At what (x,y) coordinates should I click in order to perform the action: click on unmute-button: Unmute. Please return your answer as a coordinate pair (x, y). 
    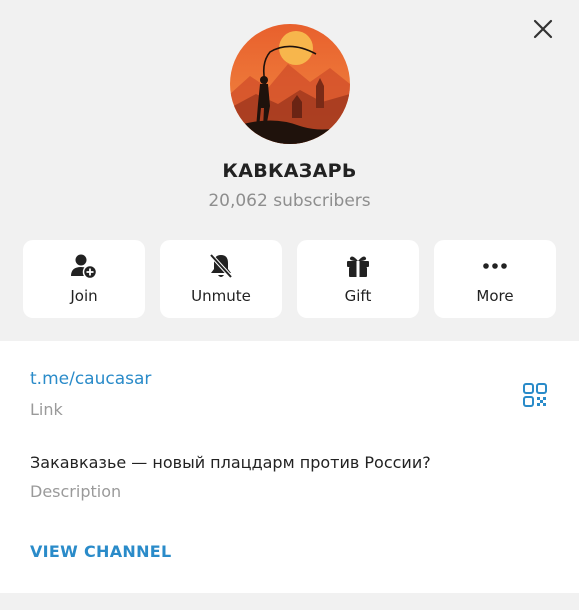
    Looking at the image, I should click on (221, 279).